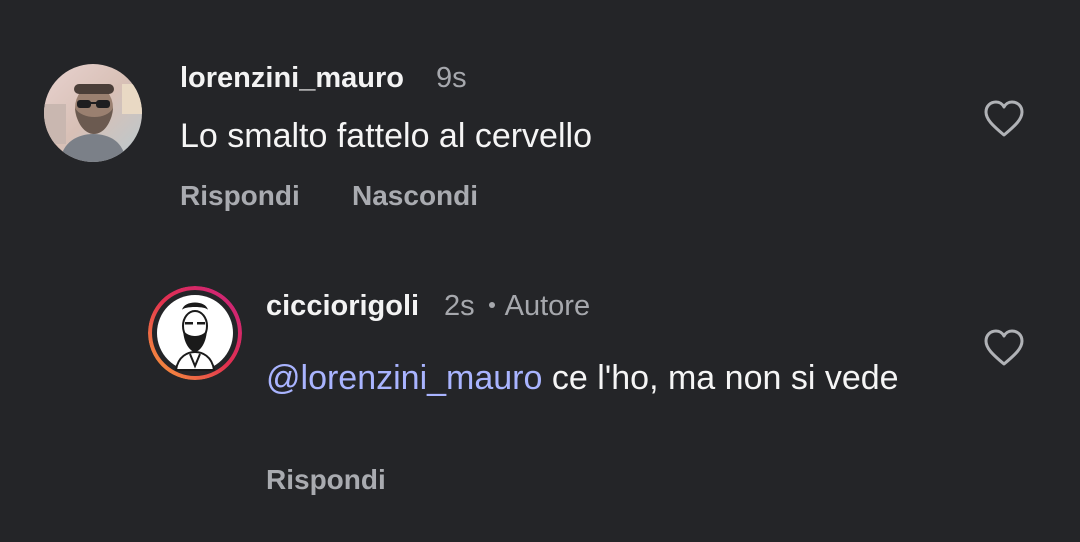  I want to click on bearded-man-illustration-avatar-icon, so click(195, 333).